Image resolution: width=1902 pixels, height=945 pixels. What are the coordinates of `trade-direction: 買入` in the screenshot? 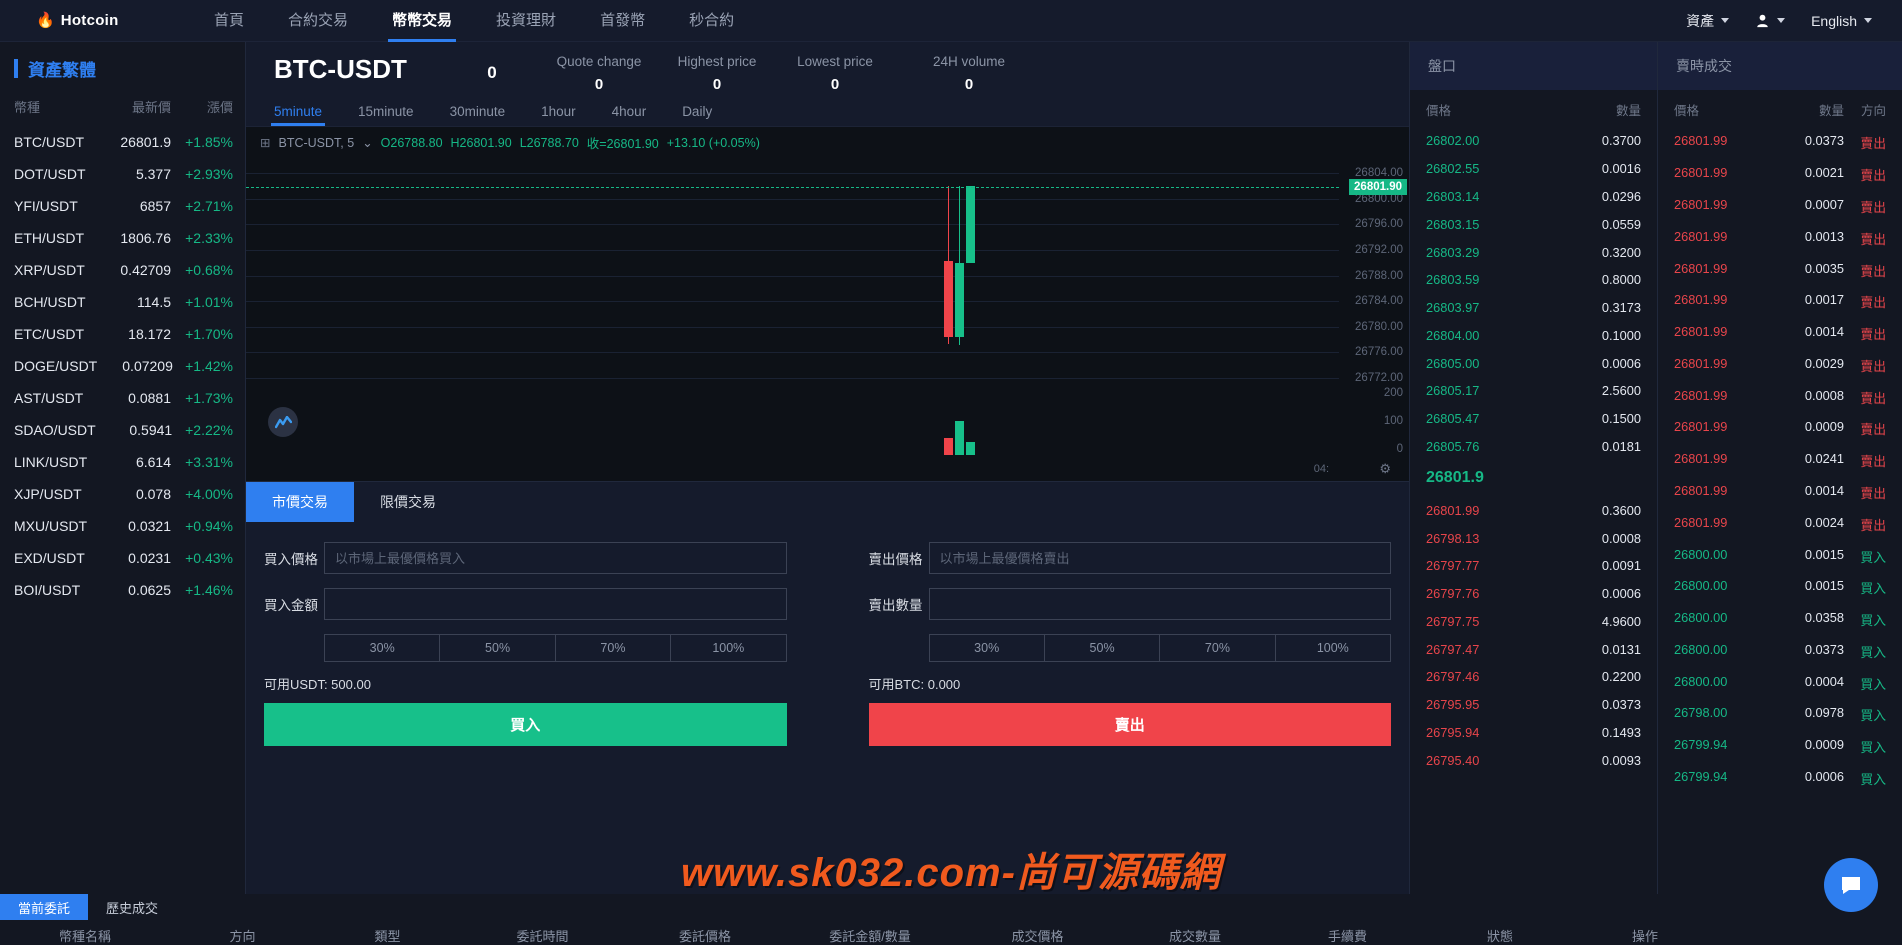 It's located at (1865, 587).